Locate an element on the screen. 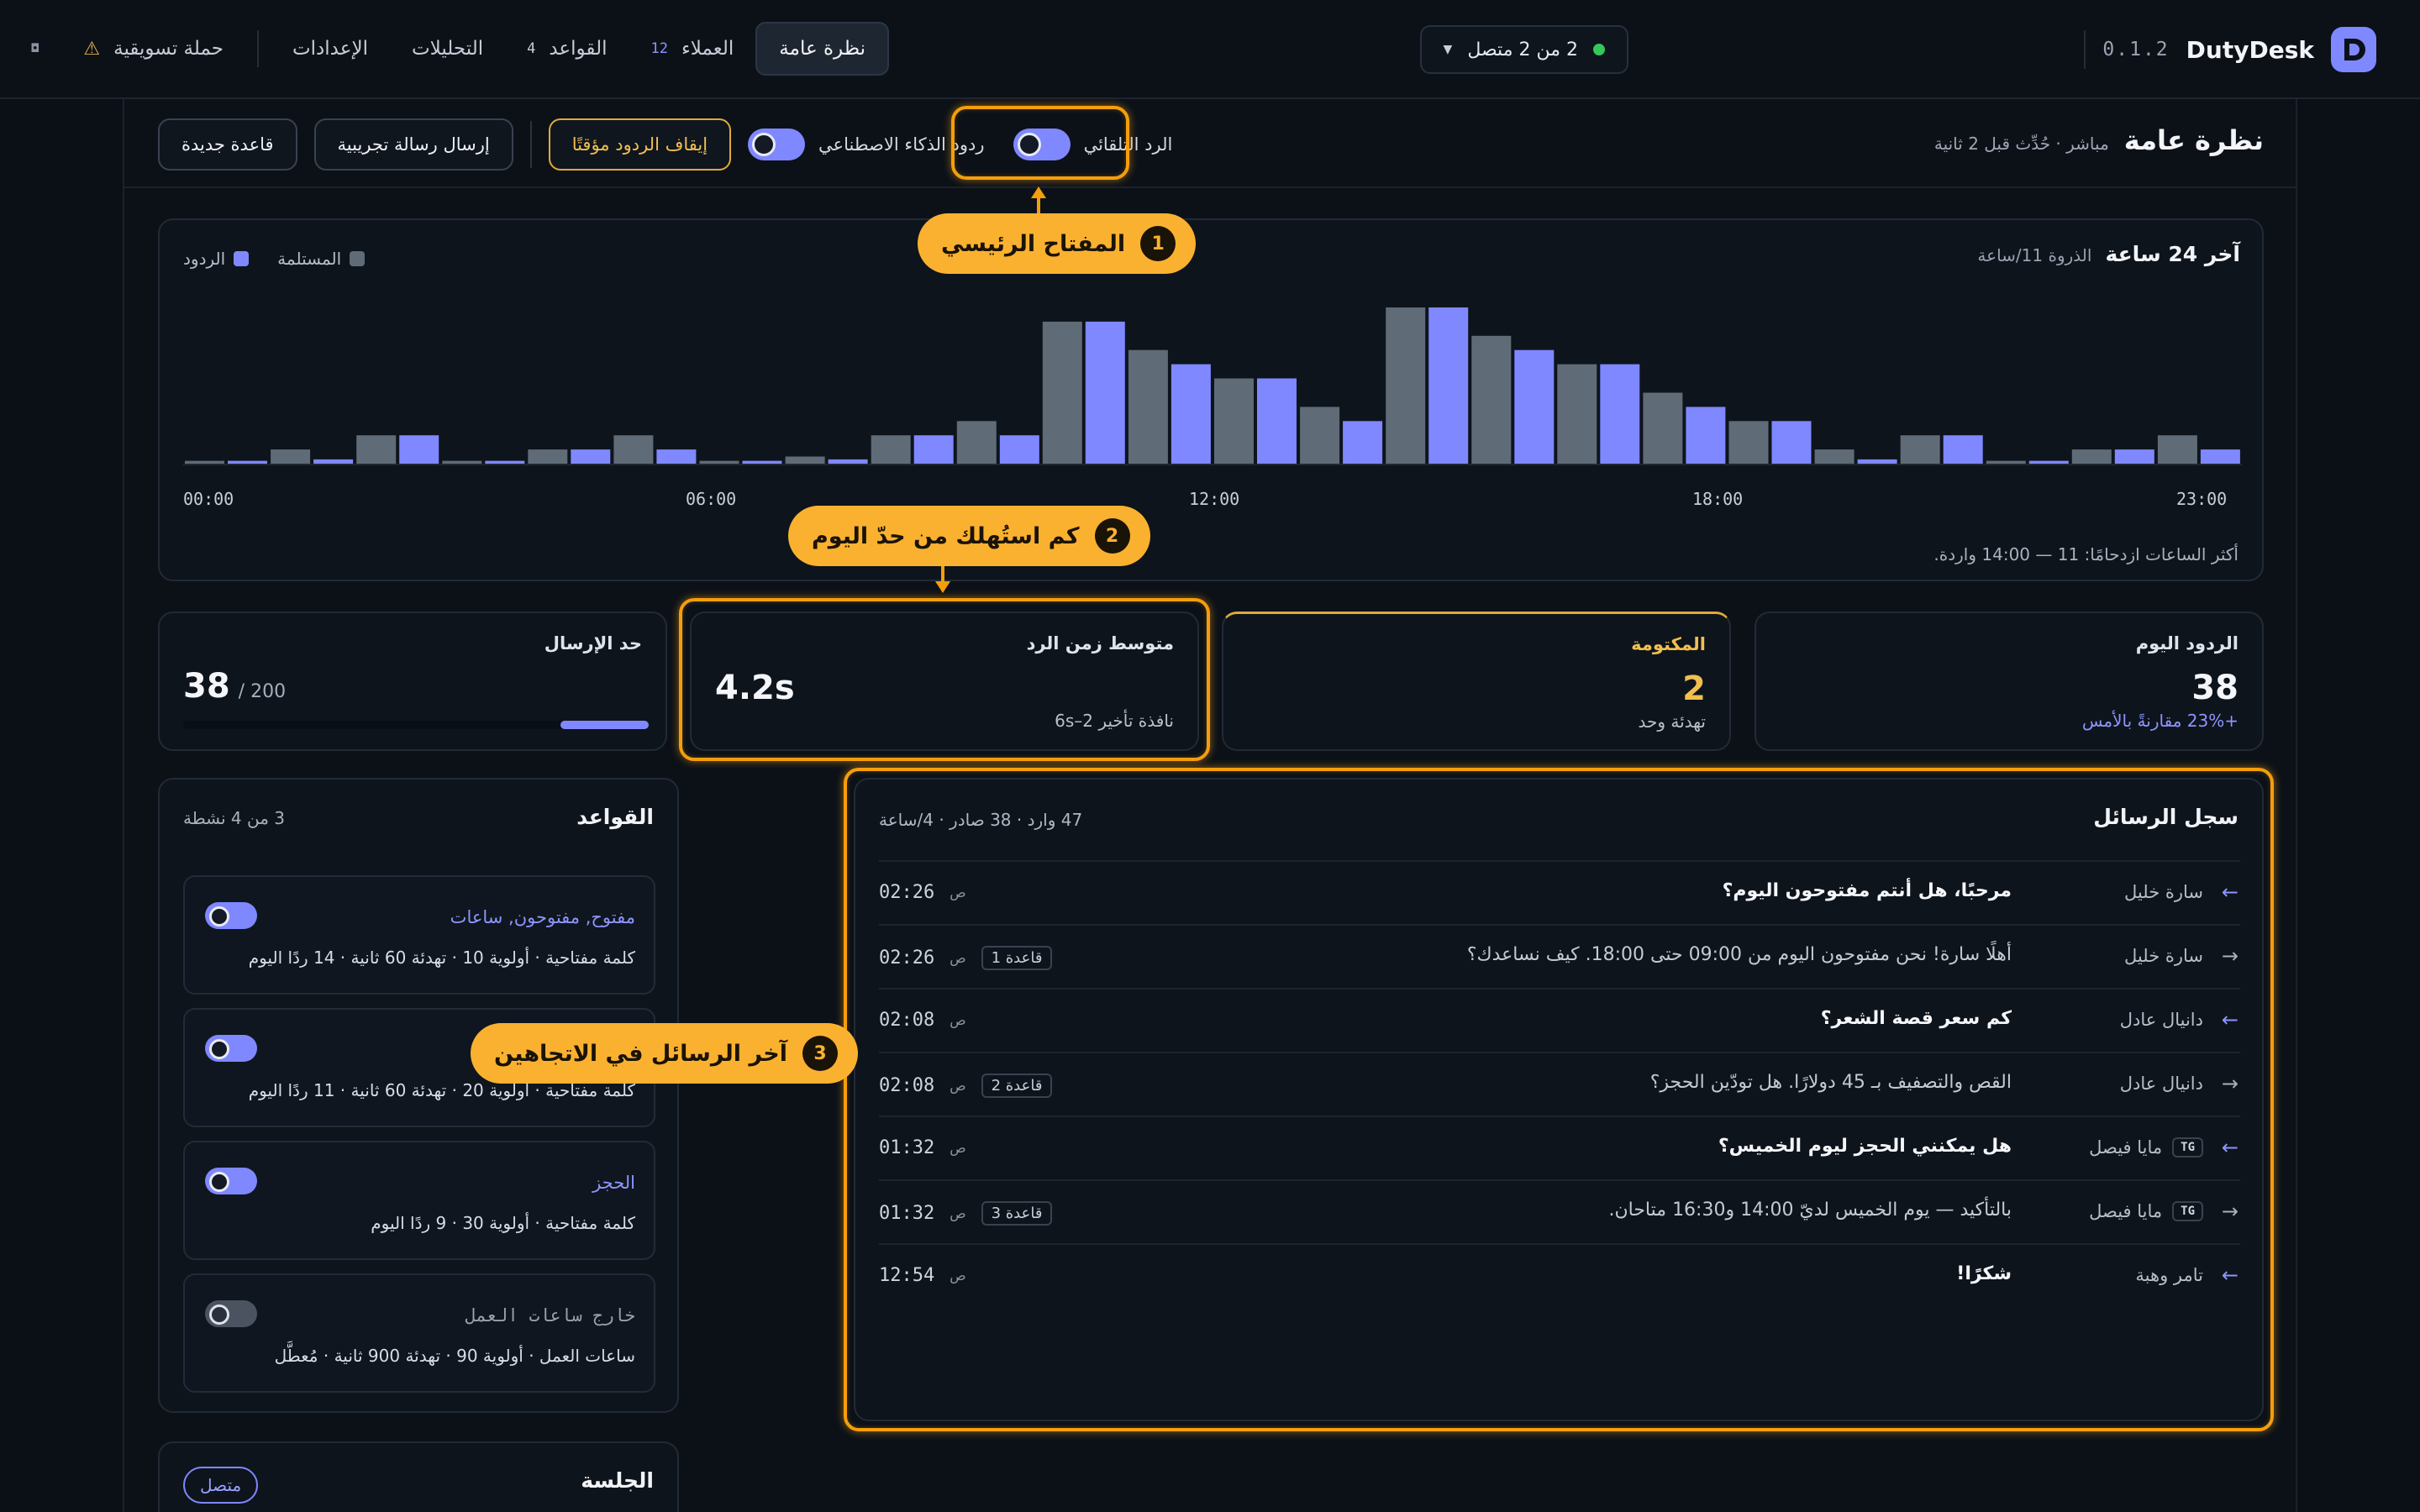 This screenshot has width=2420, height=1512. nav-rules-label: القواعد is located at coordinates (578, 49).